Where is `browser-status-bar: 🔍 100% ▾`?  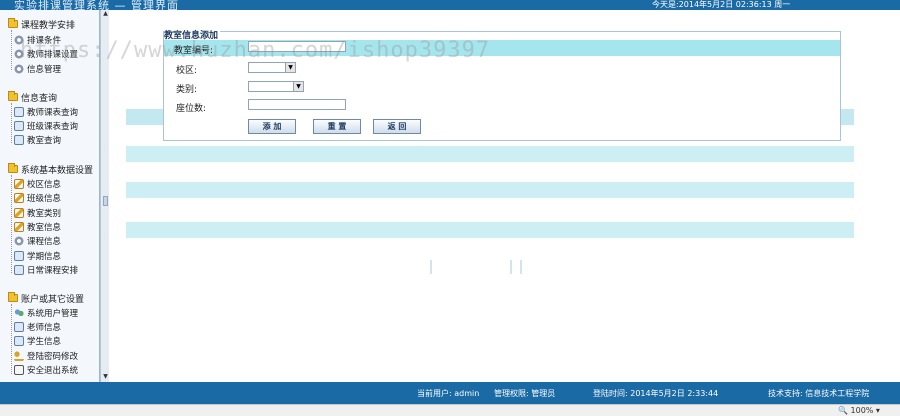
browser-status-bar: 🔍 100% ▾ is located at coordinates (450, 410).